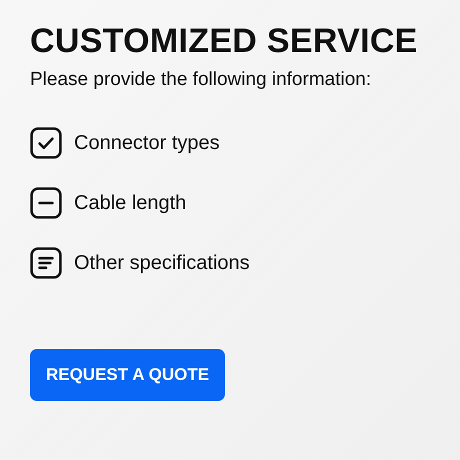  What do you see at coordinates (130, 203) in the screenshot?
I see `item-label: Cable length` at bounding box center [130, 203].